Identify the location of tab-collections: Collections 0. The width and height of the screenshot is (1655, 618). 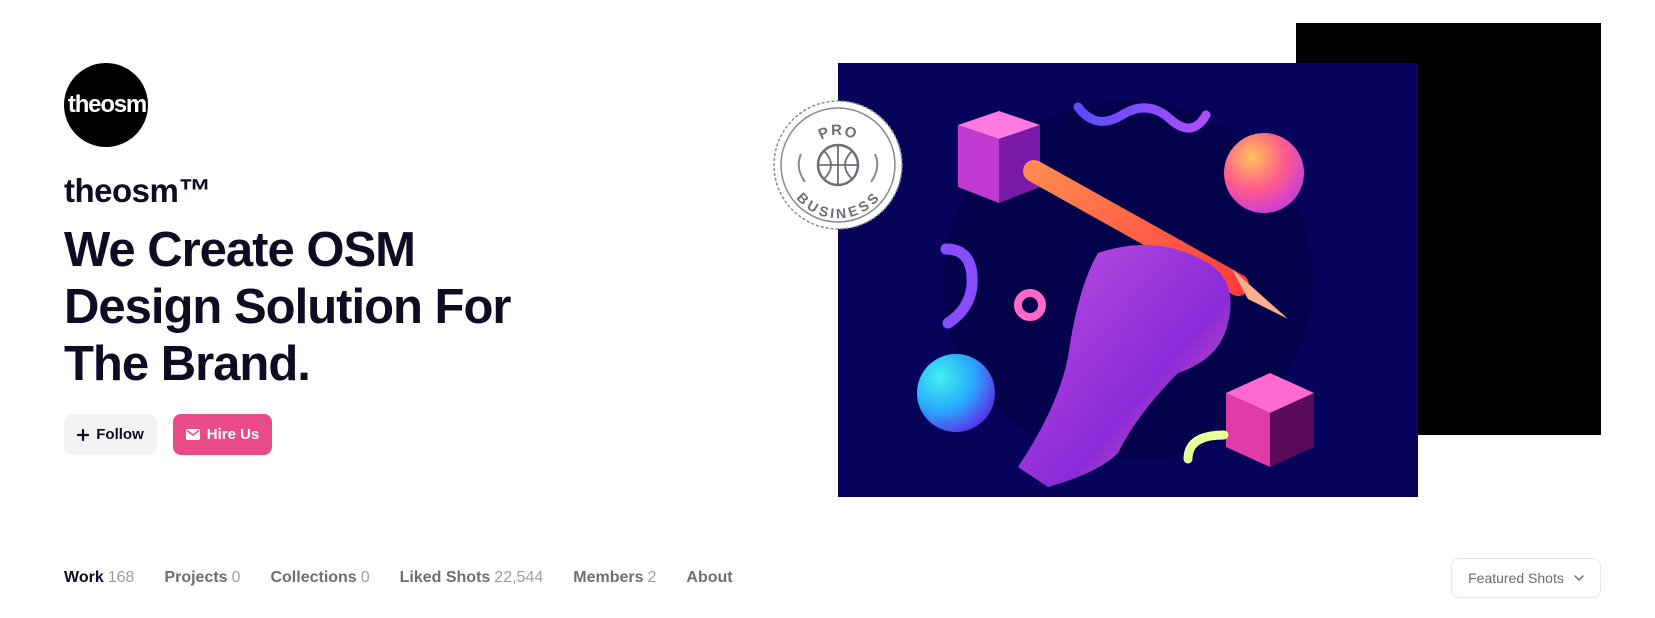
(319, 578).